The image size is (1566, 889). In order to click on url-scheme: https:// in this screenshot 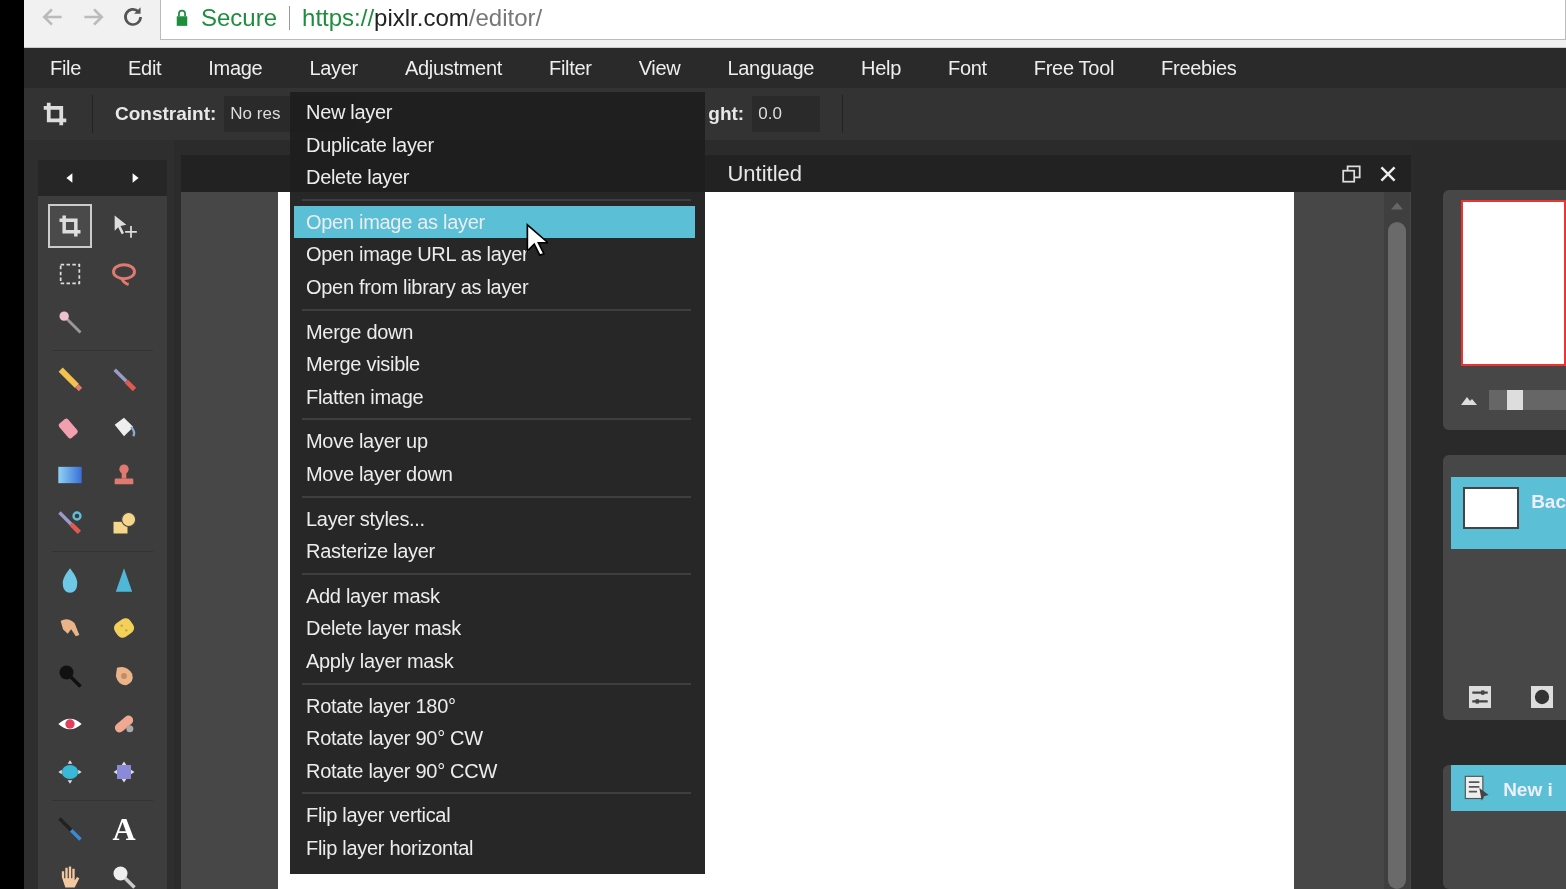, I will do `click(338, 18)`.